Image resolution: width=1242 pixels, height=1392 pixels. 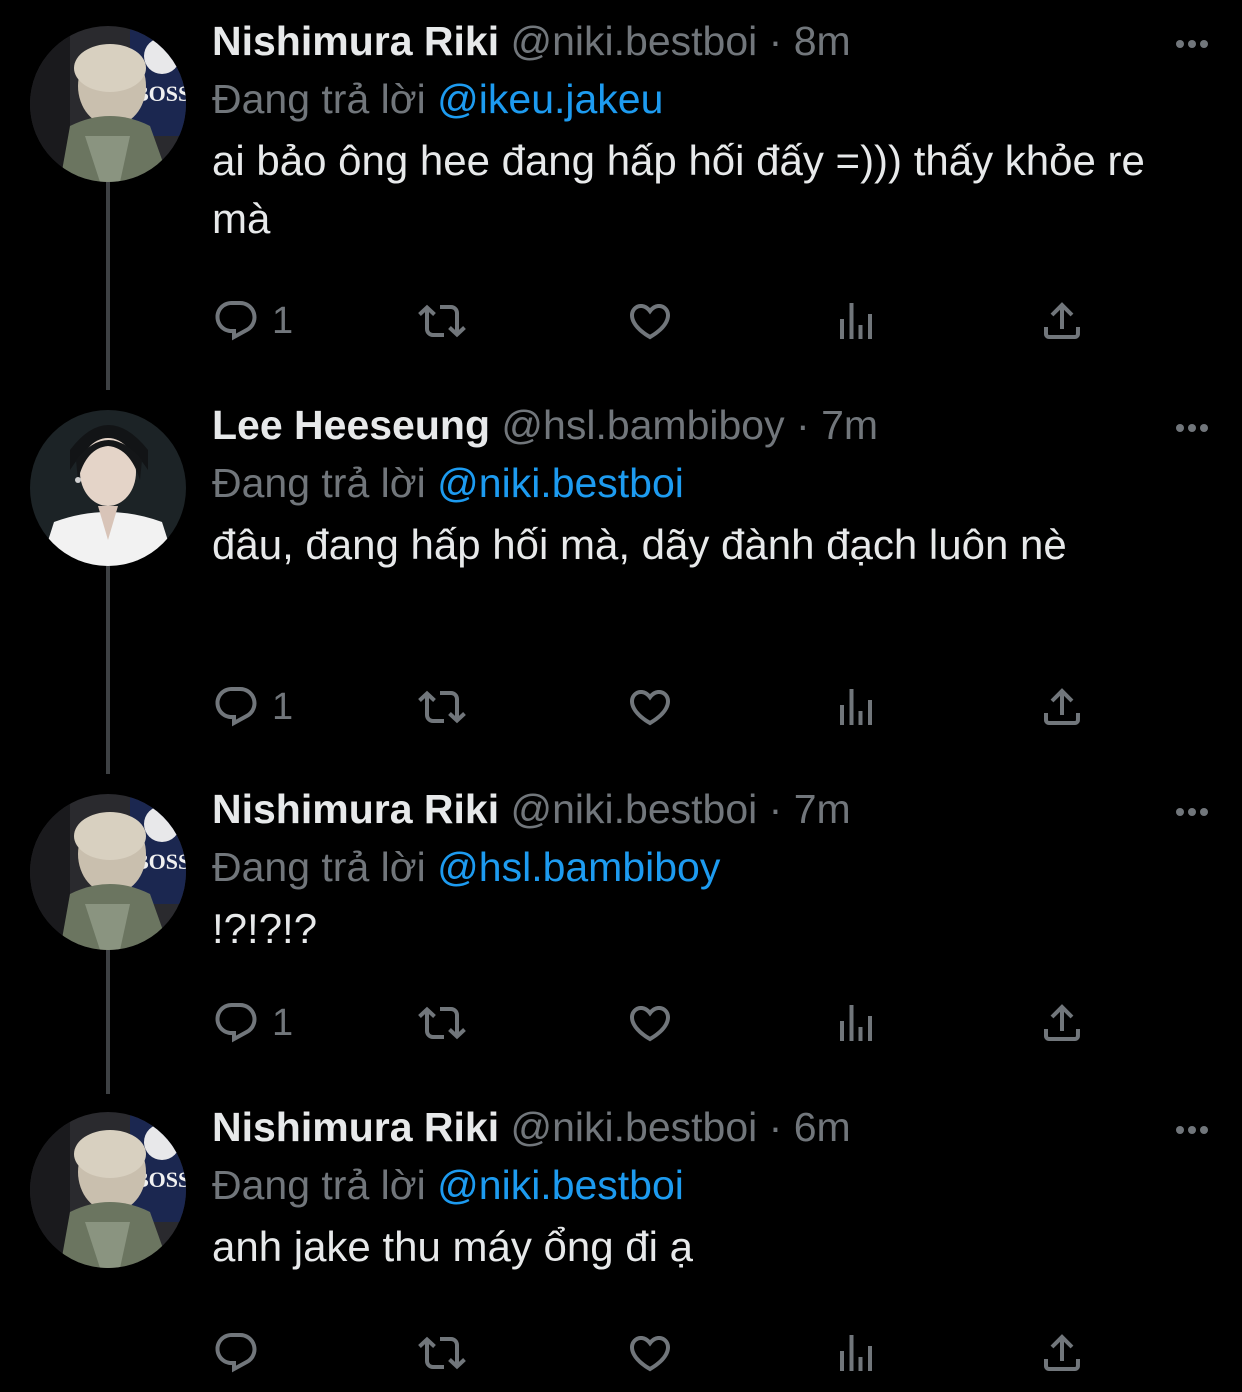 I want to click on avatar-heeseung-image, so click(x=108, y=488).